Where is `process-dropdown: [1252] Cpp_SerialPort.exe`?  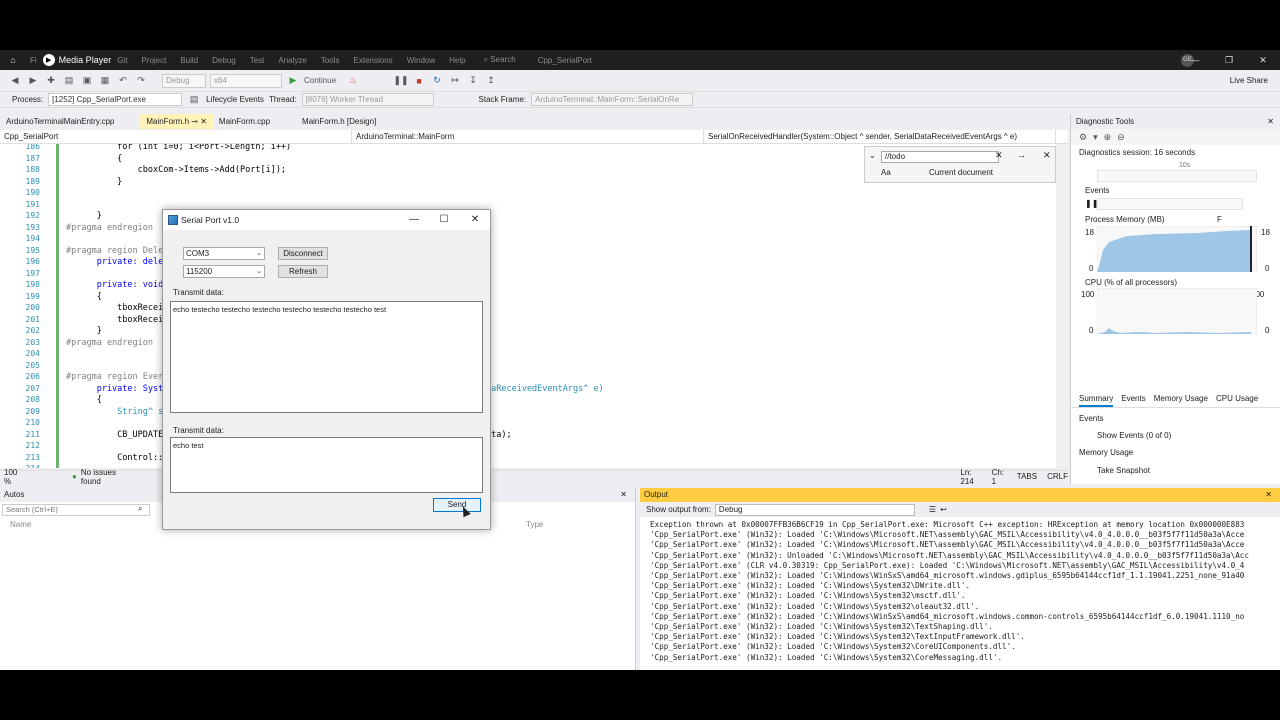
process-dropdown: [1252] Cpp_SerialPort.exe is located at coordinates (115, 99).